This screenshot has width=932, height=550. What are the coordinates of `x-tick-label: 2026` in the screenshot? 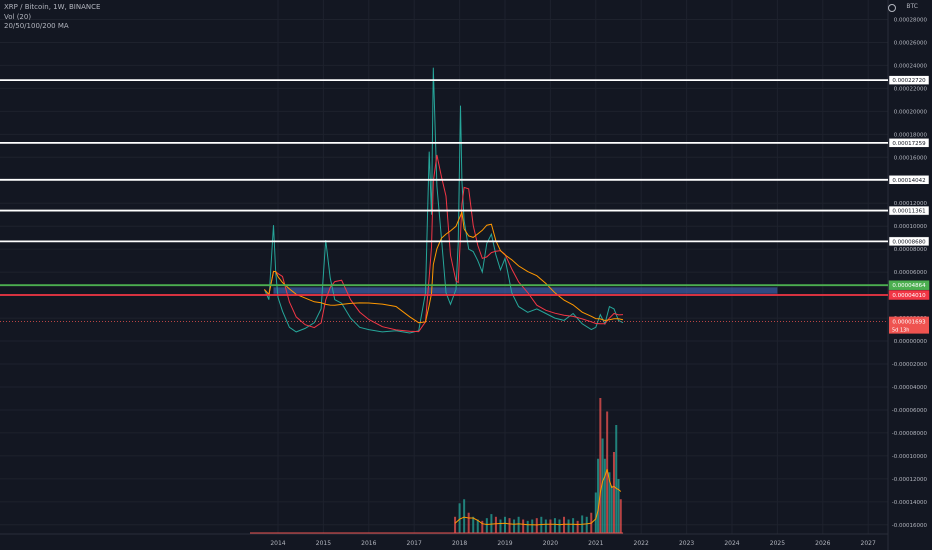 It's located at (822, 543).